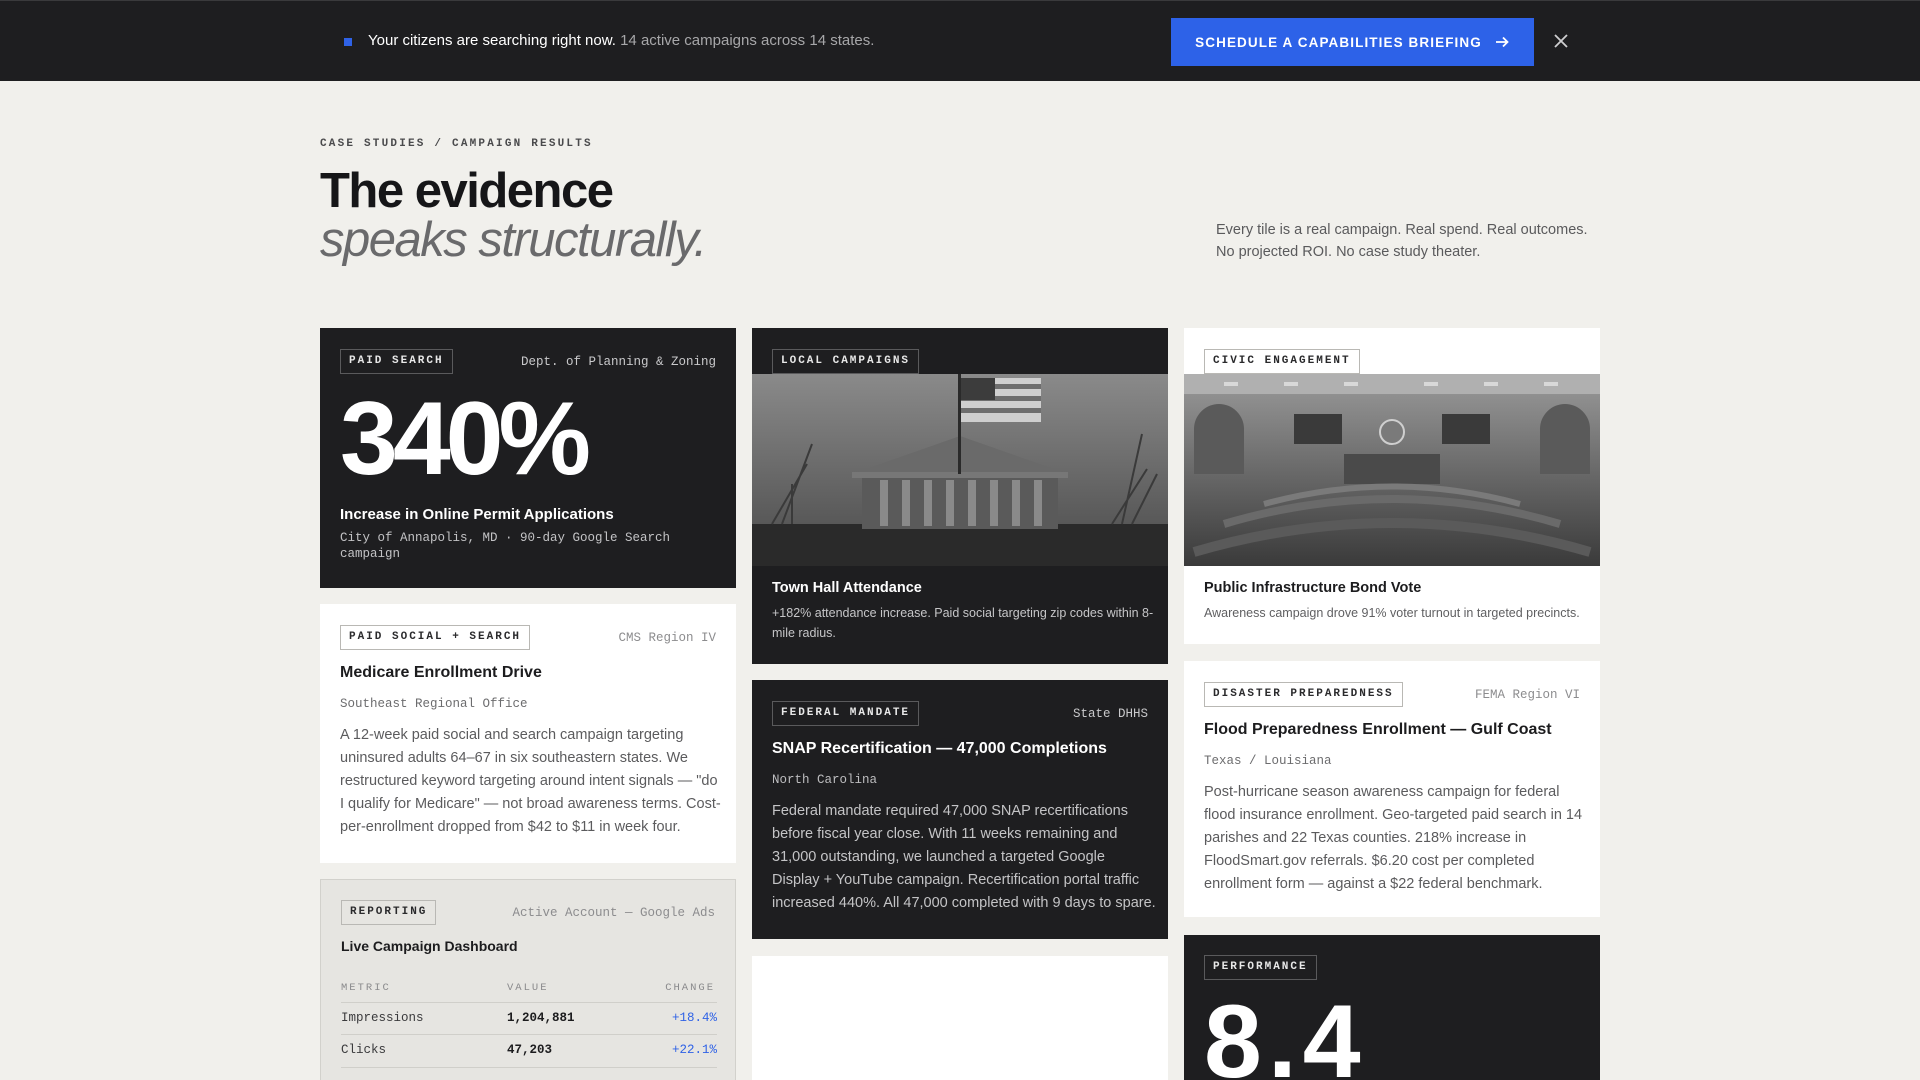  I want to click on card-title: Medicare Enrollment Drive, so click(441, 672).